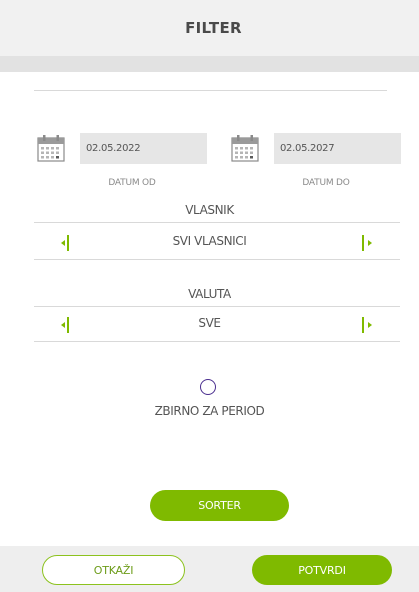 This screenshot has width=419, height=592. I want to click on currency-divider-bottom, so click(217, 341).